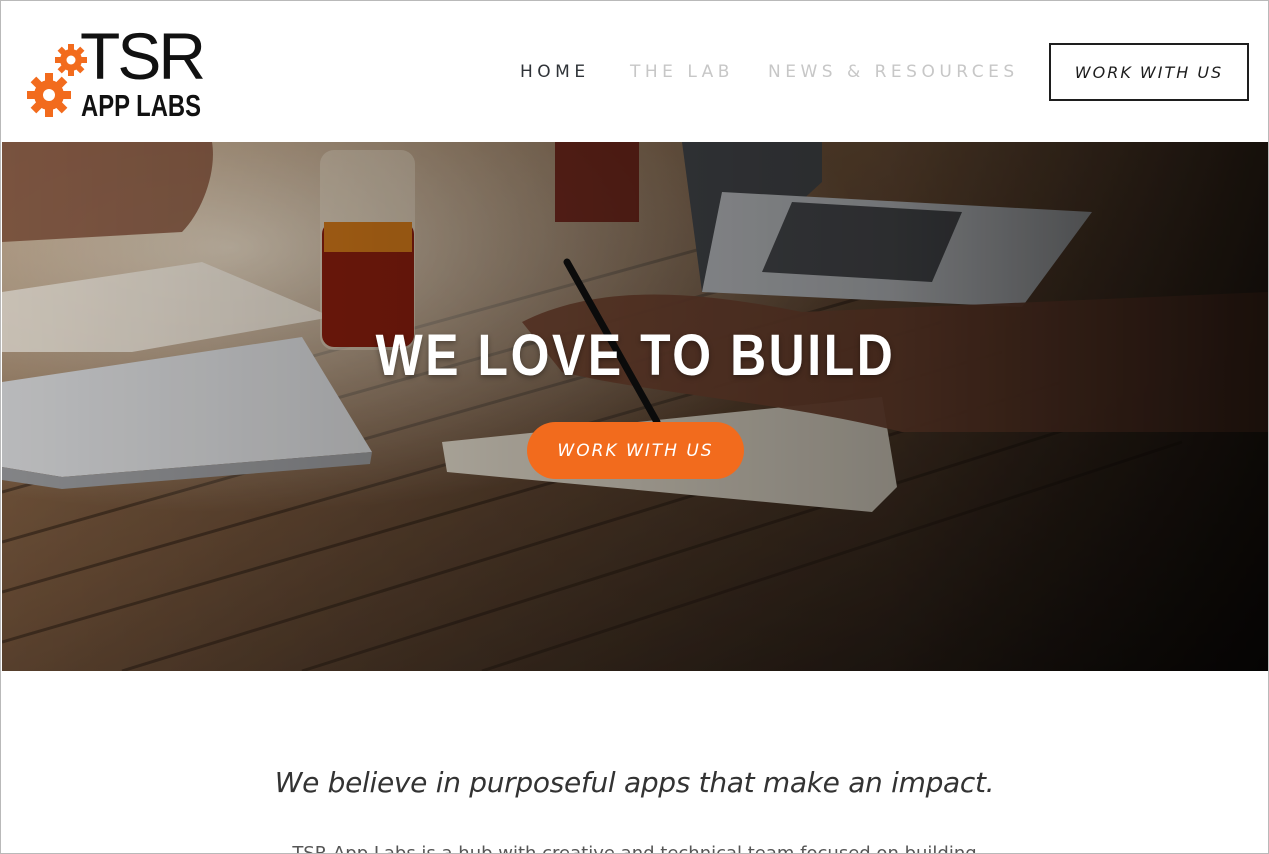 This screenshot has width=1269, height=854. I want to click on nav-item-the-lab: THE LAB, so click(682, 72).